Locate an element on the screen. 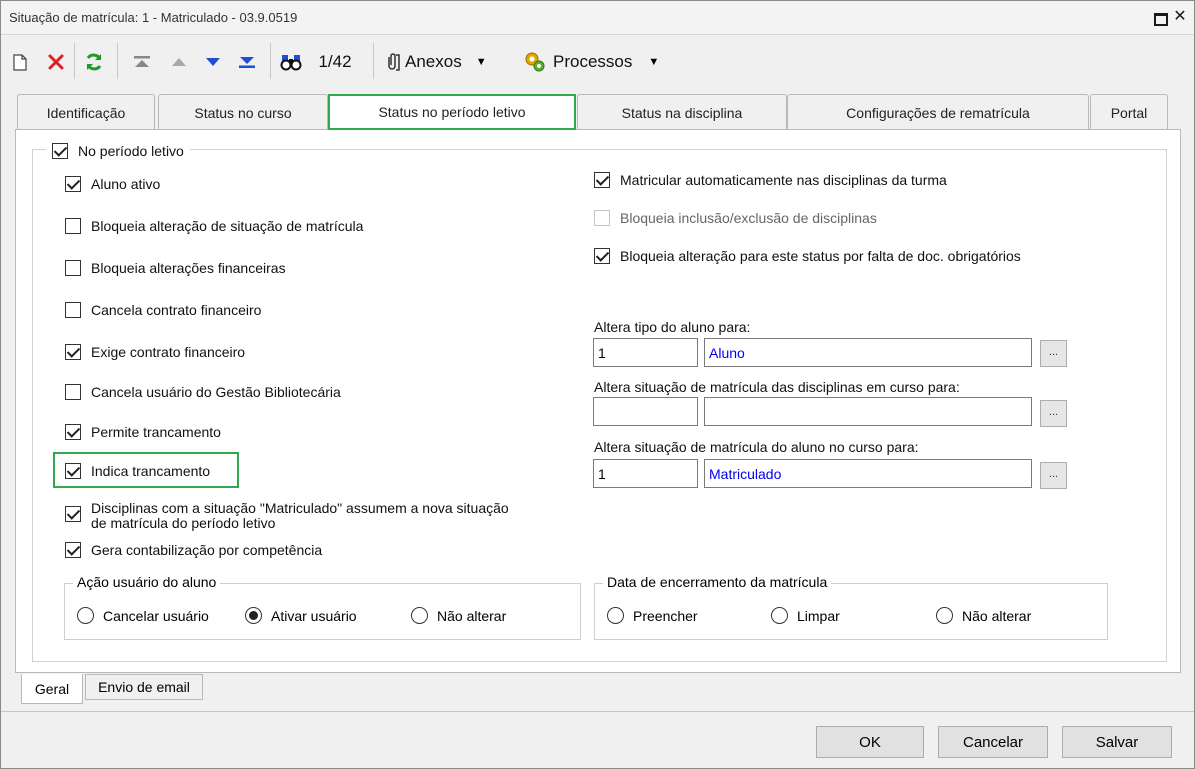  radio-label: Preencher is located at coordinates (665, 615).